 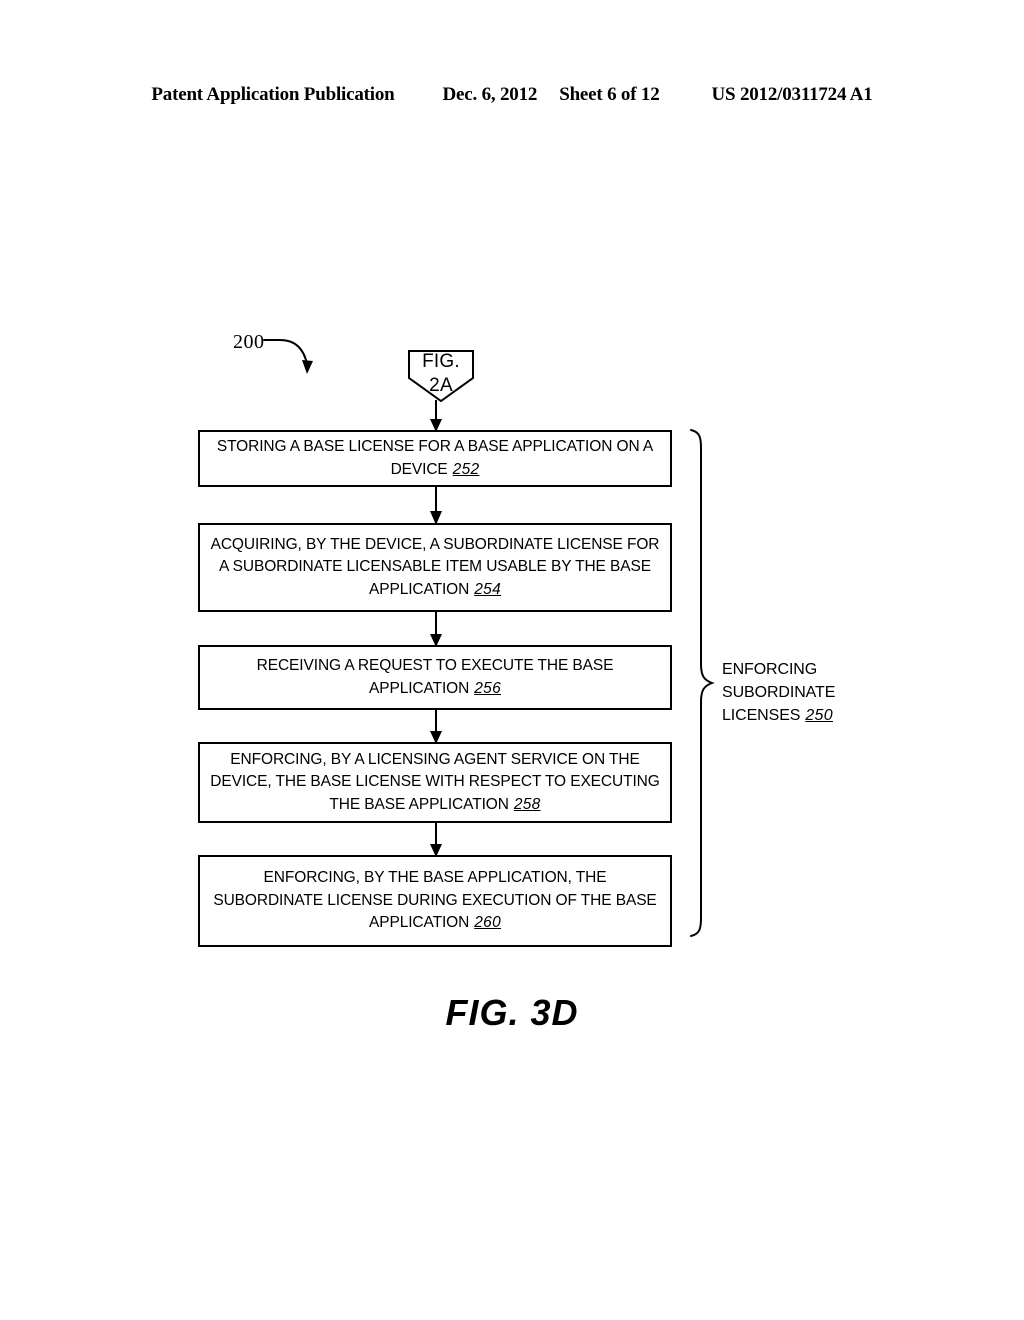 What do you see at coordinates (288, 356) in the screenshot?
I see `reference-leader-arrow-icon` at bounding box center [288, 356].